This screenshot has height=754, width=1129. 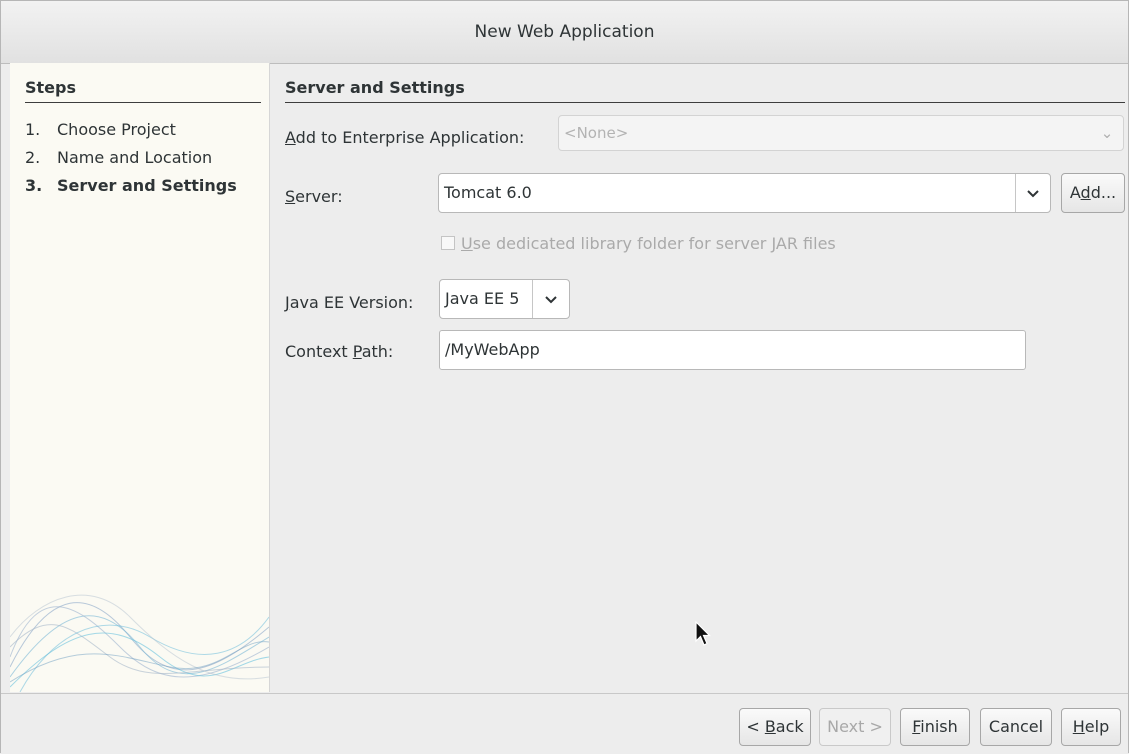 What do you see at coordinates (405, 137) in the screenshot?
I see `enterprise-app-label: Add to Enterprise Application:` at bounding box center [405, 137].